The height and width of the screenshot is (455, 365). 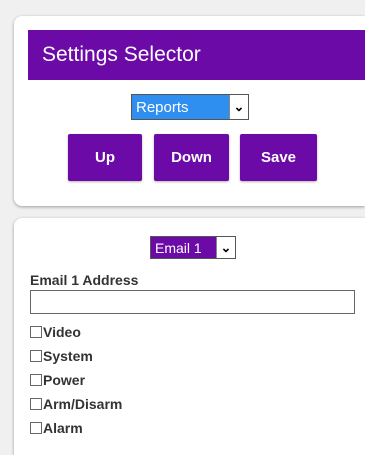 I want to click on checkbox-row-video: Video, so click(x=76, y=332).